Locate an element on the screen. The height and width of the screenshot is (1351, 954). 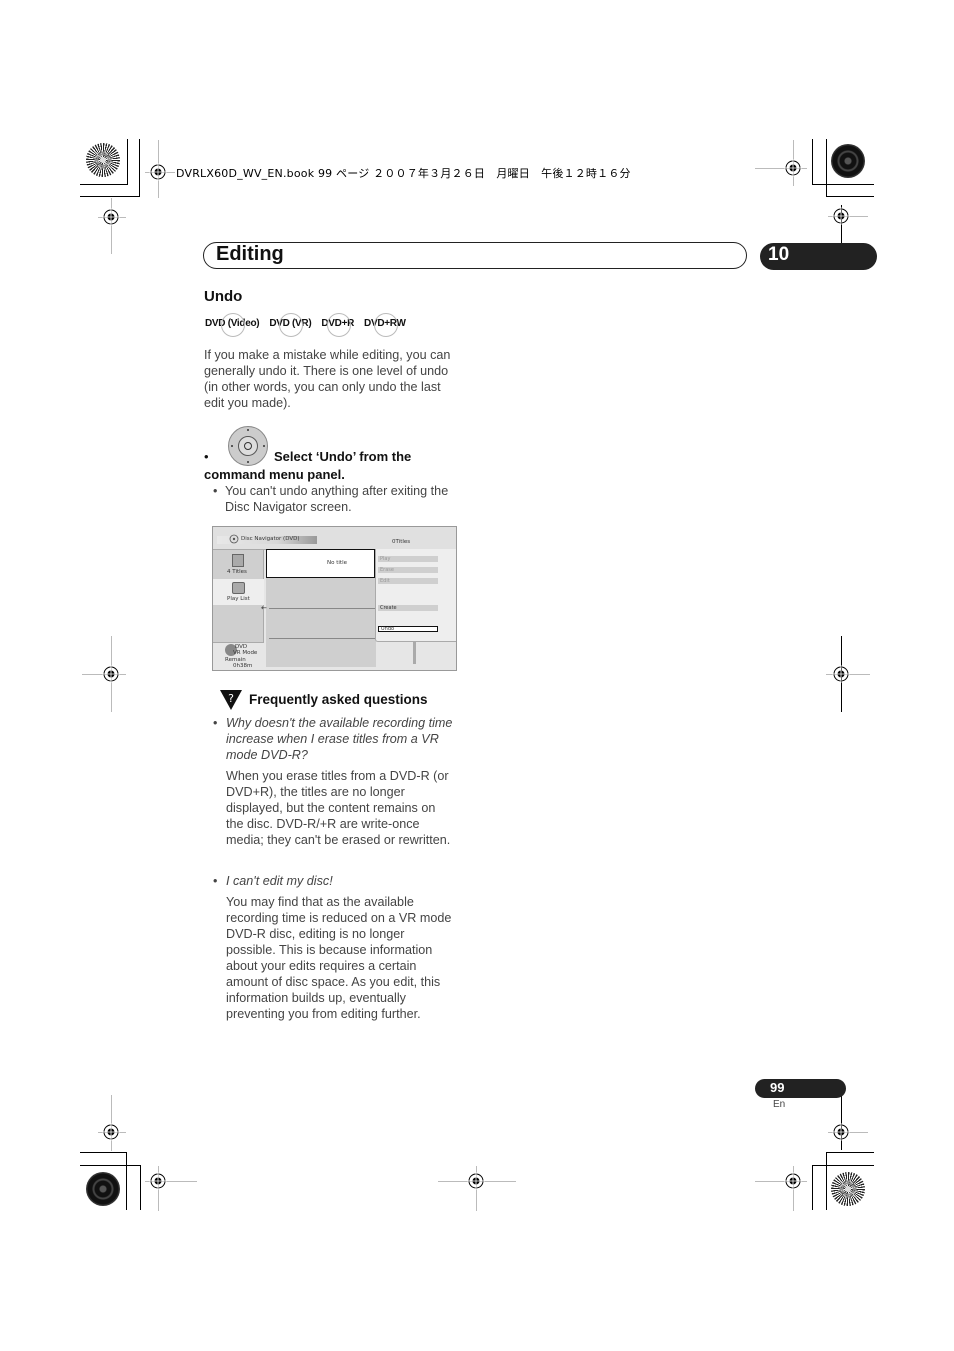
text-line: amount of disc space. As you edit, this is located at coordinates (333, 982).